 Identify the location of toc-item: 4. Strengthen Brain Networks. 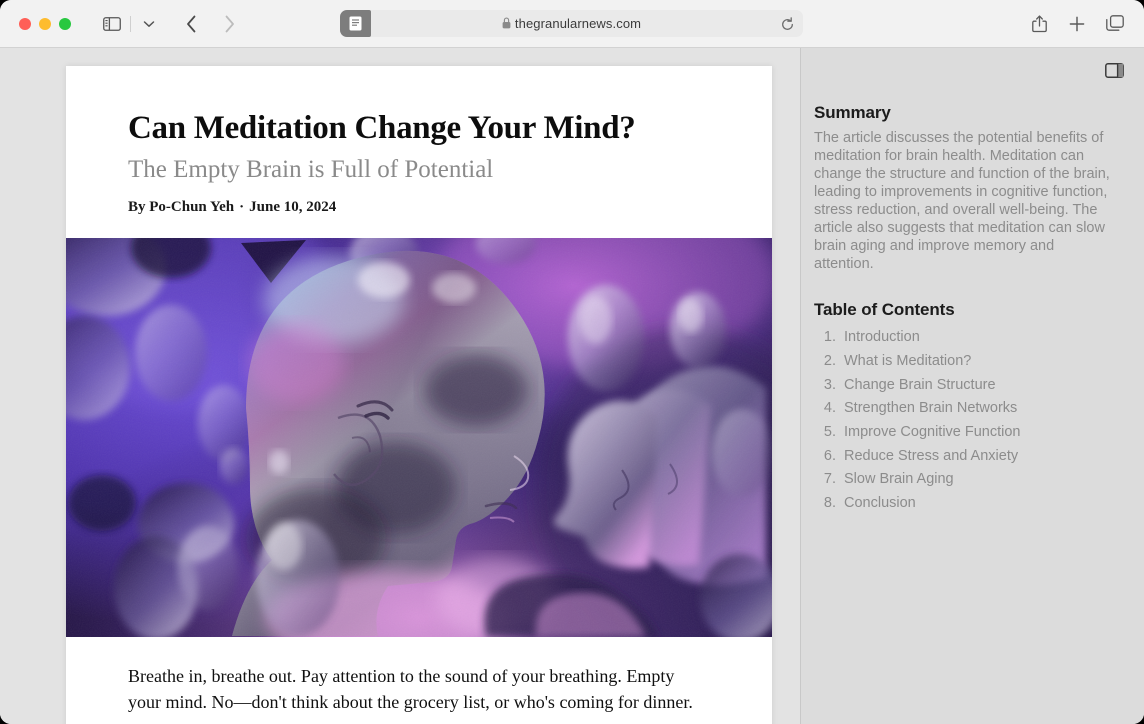
(965, 409).